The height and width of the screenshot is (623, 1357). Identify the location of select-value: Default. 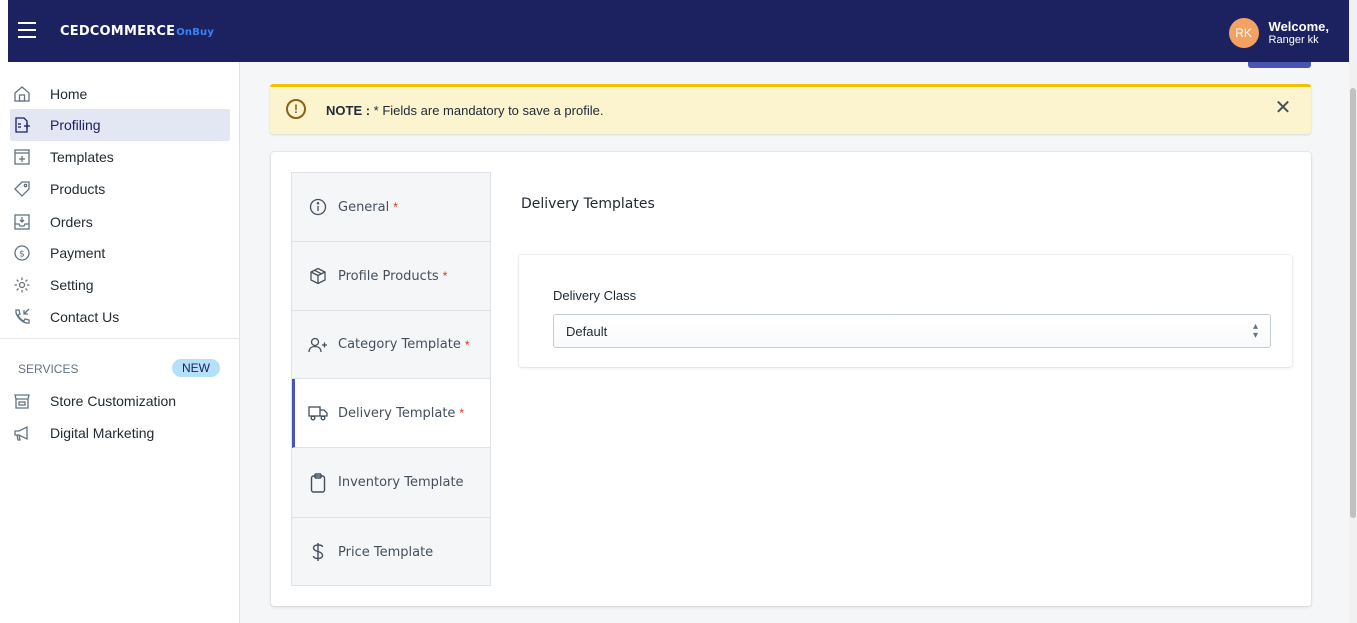
(587, 331).